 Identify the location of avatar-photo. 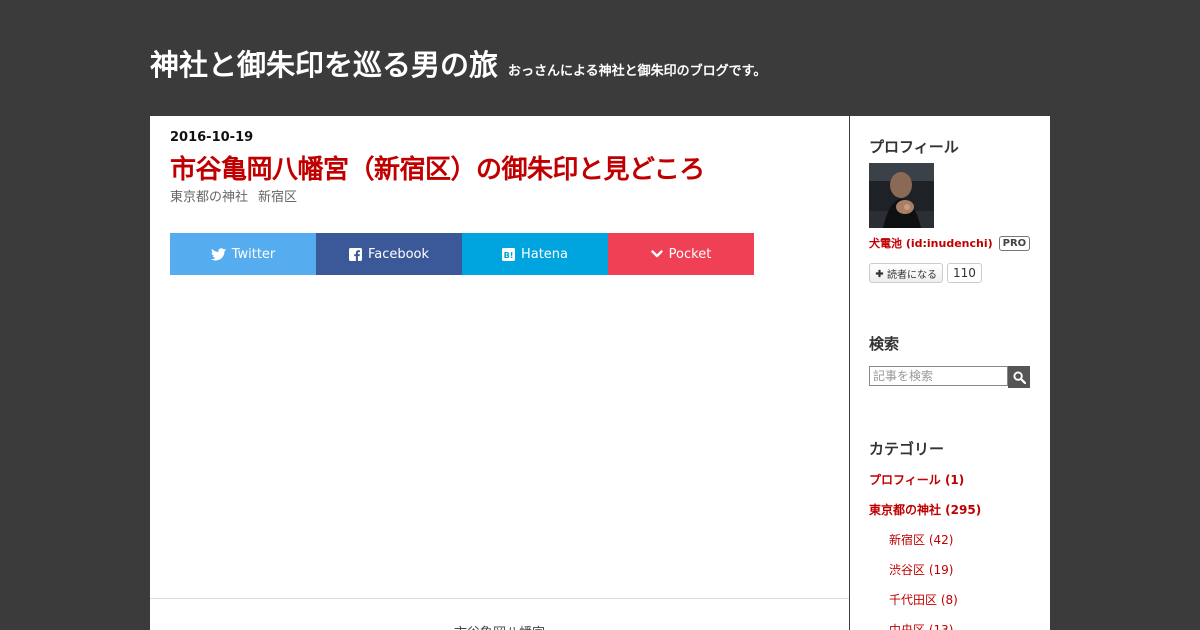
(901, 195).